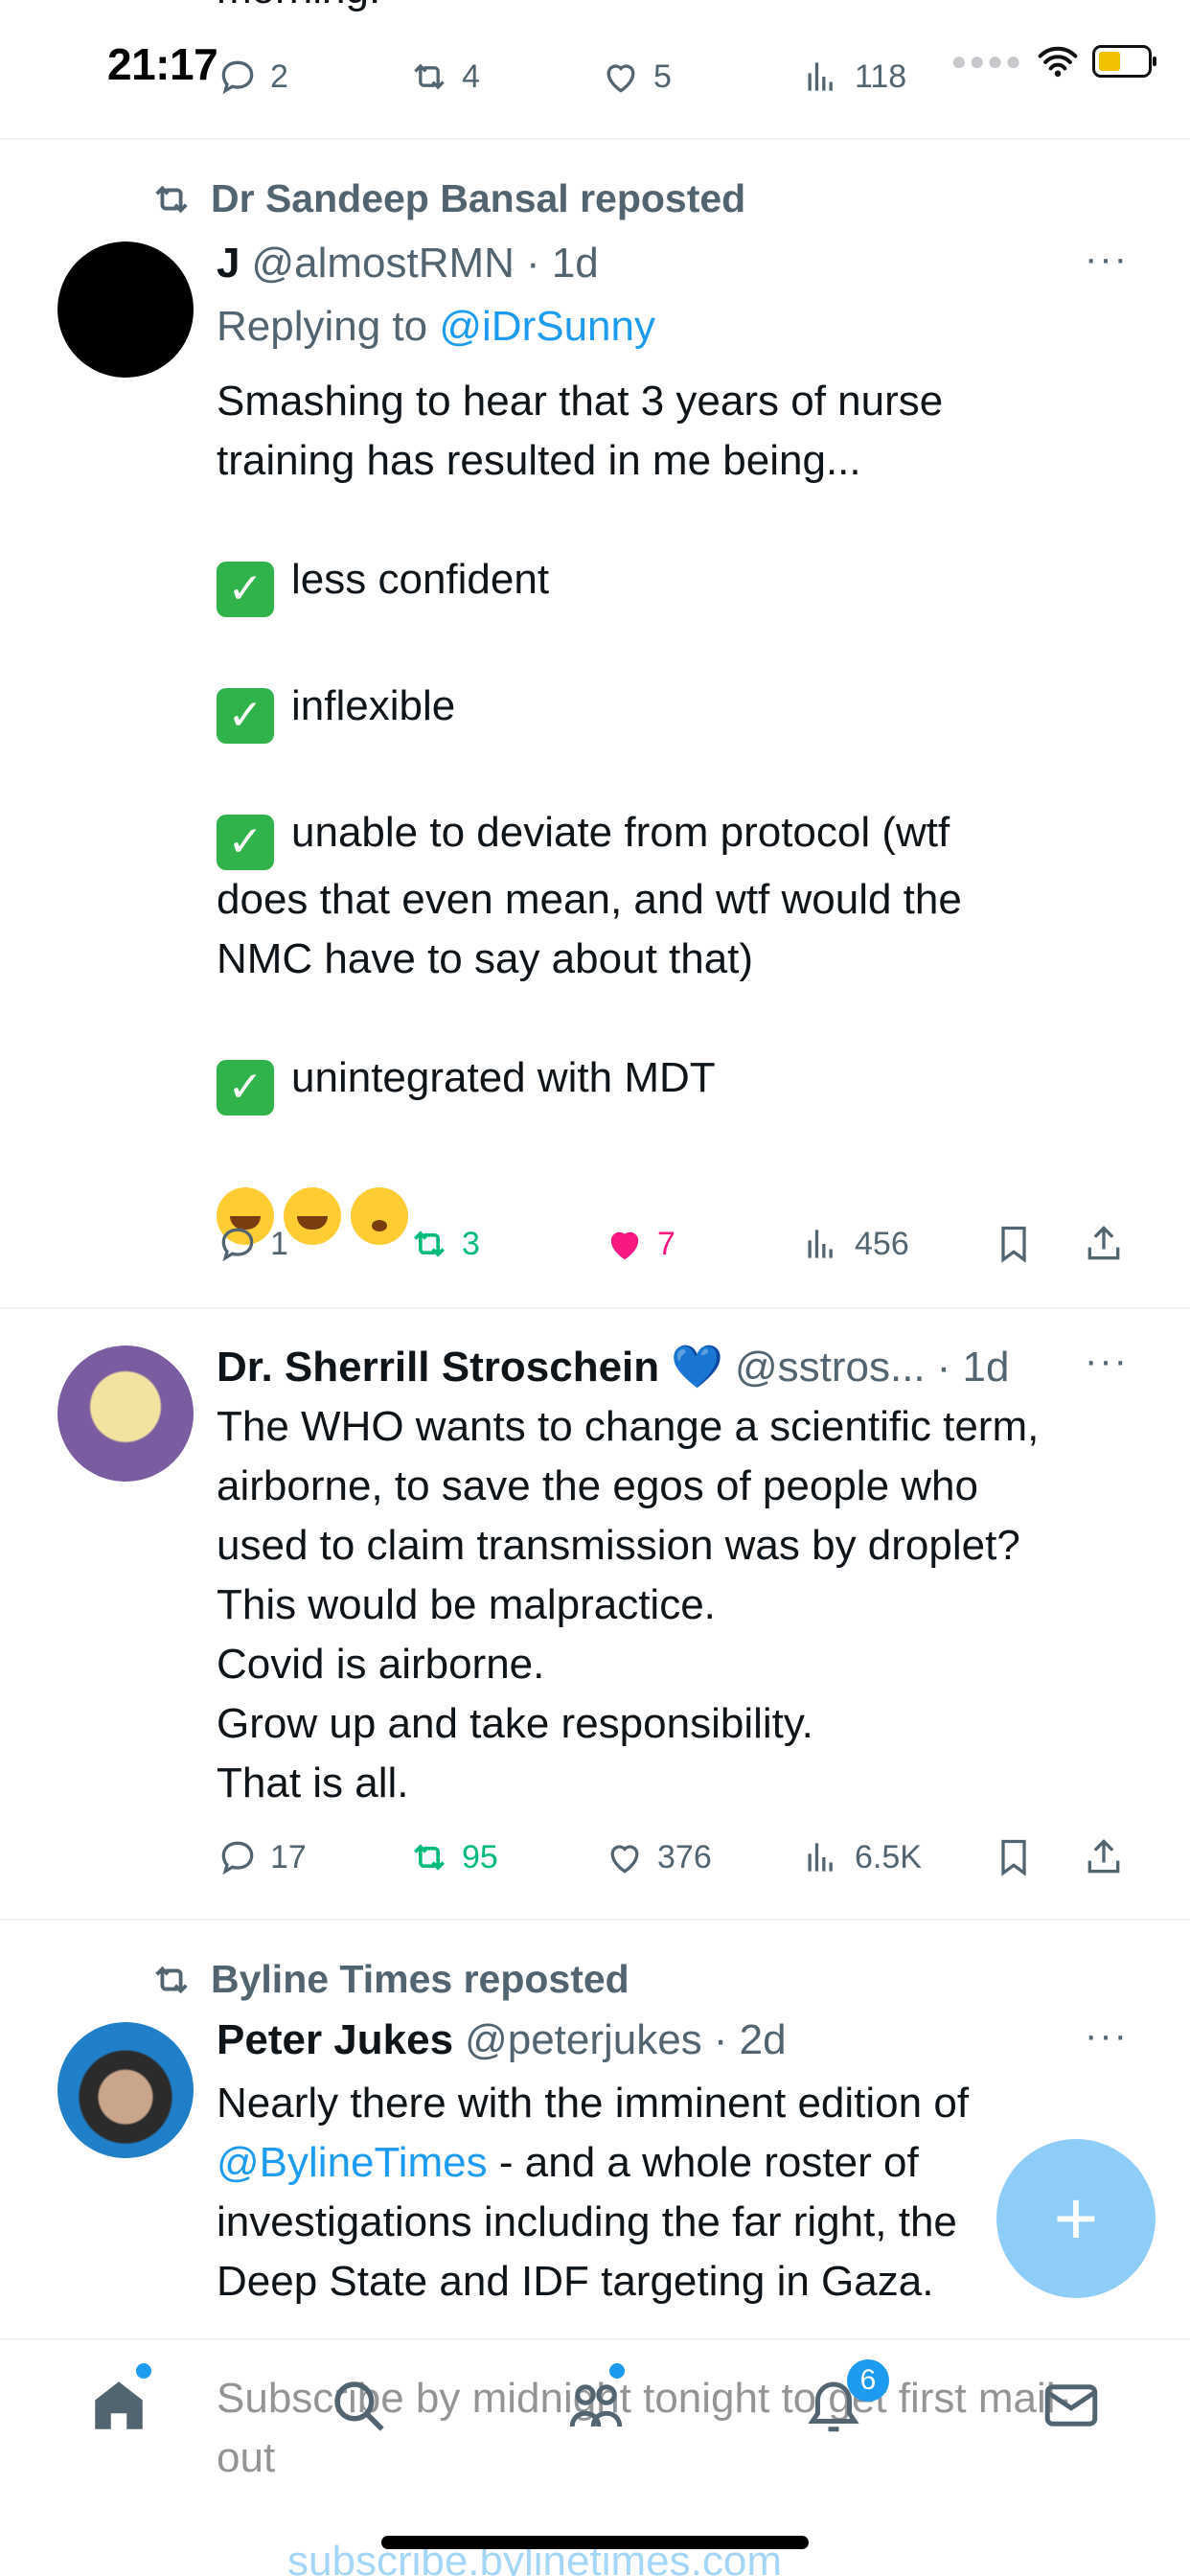  I want to click on repost-indicator: Dr Sandeep Bansal reposted, so click(447, 198).